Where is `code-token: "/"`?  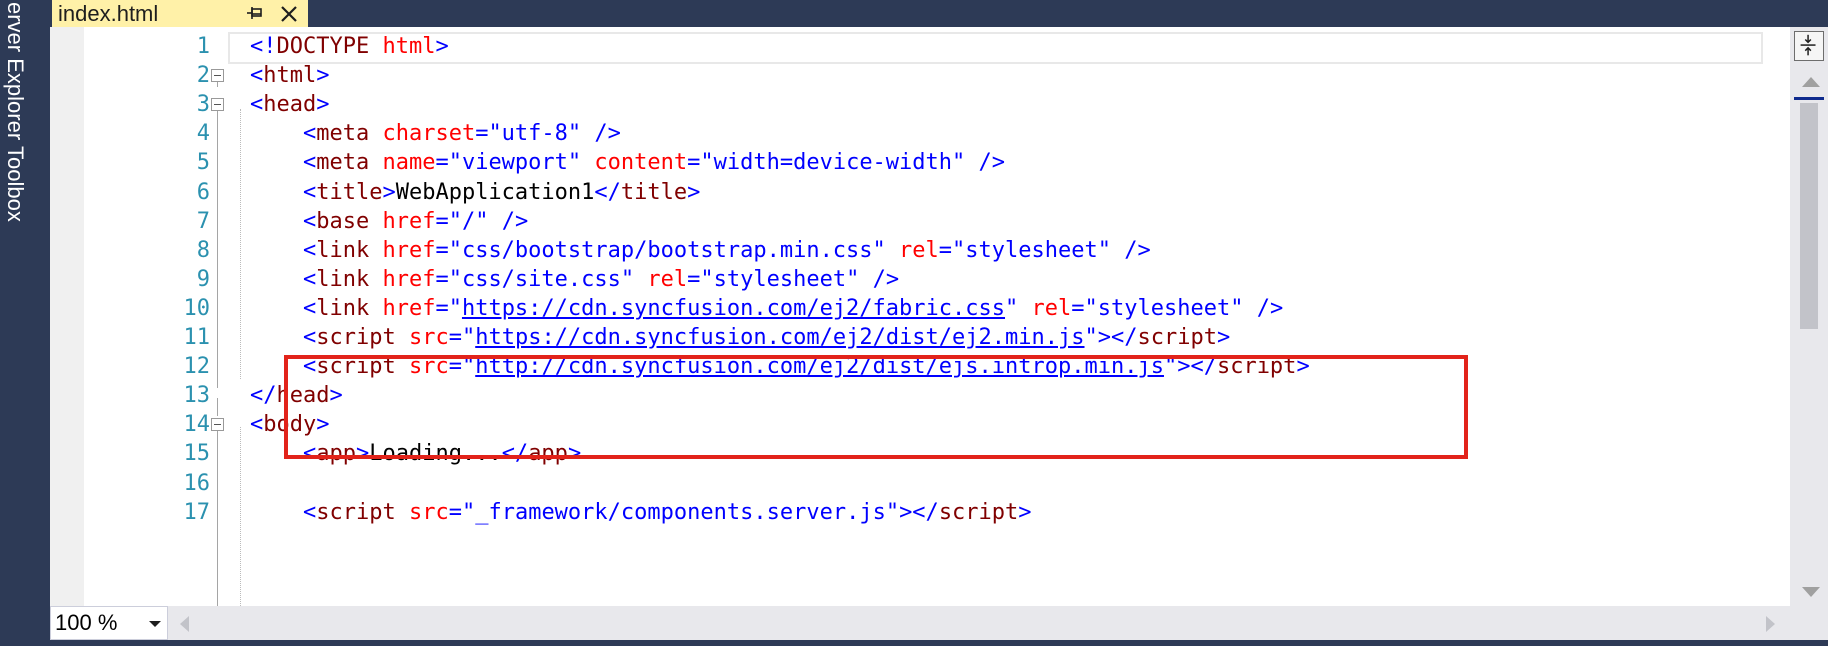
code-token: "/" is located at coordinates (468, 221).